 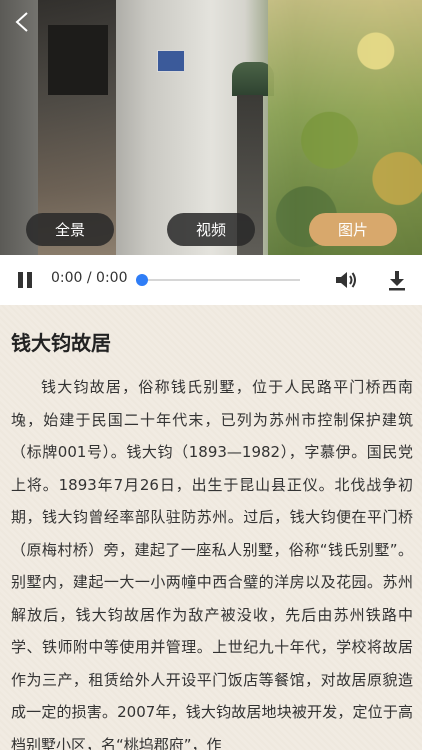 I want to click on pause-icon, so click(x=25, y=280).